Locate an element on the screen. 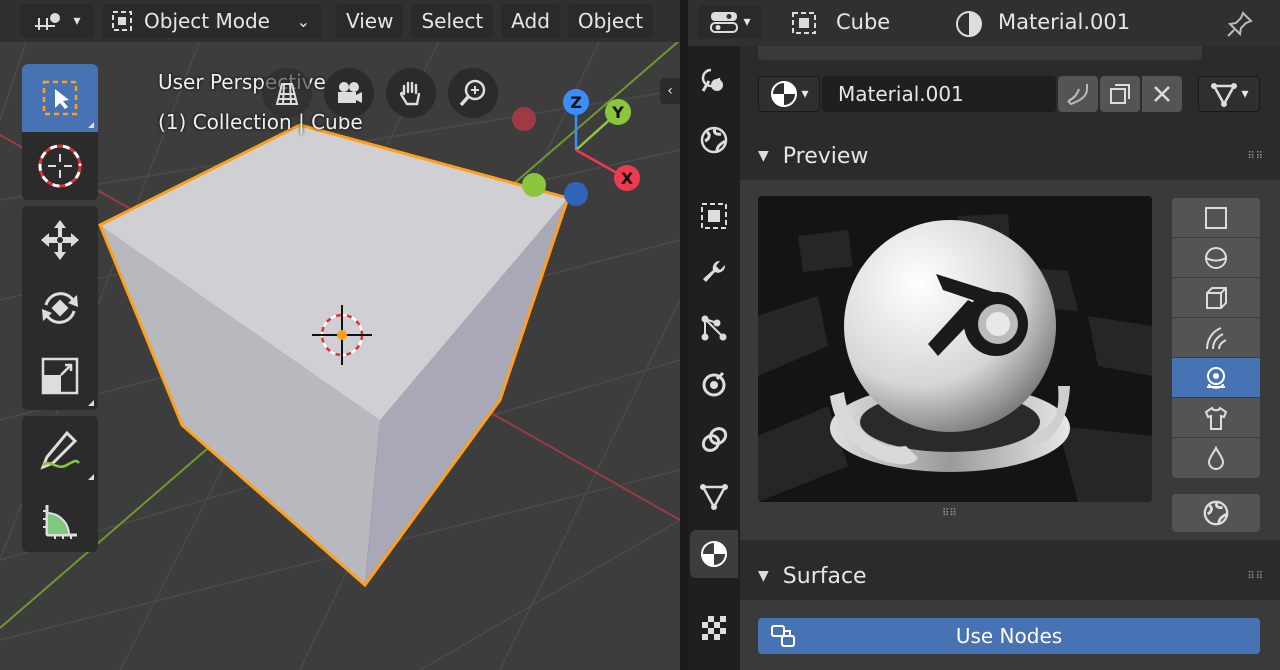  preview-shaderball-button is located at coordinates (1216, 378).